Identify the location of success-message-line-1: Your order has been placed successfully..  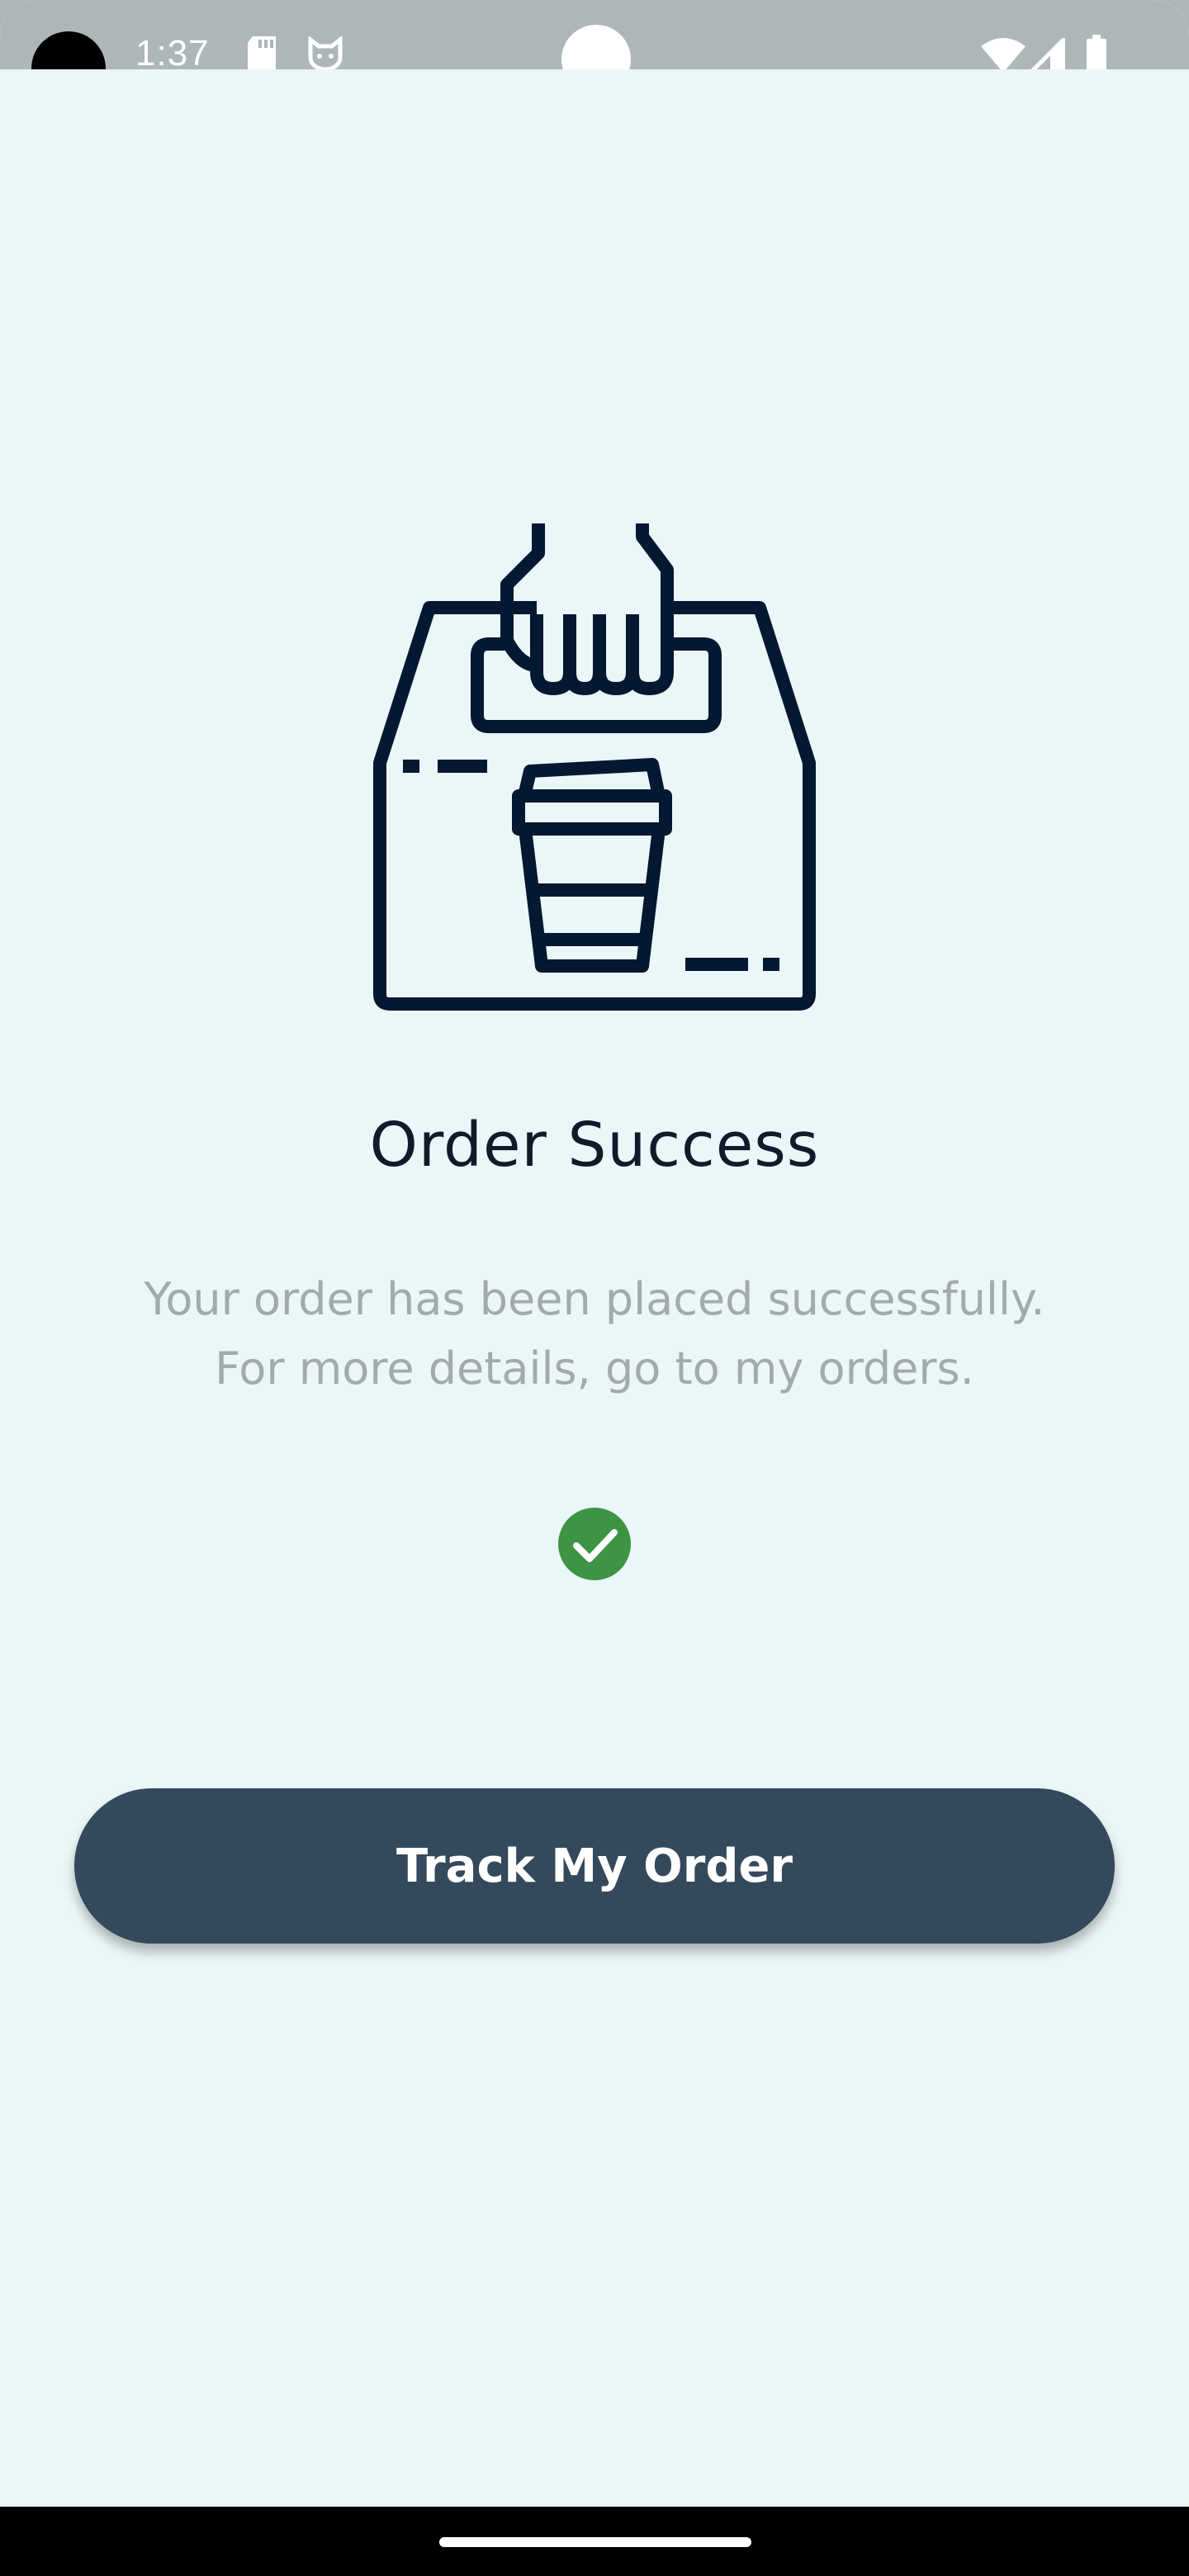
(594, 1299).